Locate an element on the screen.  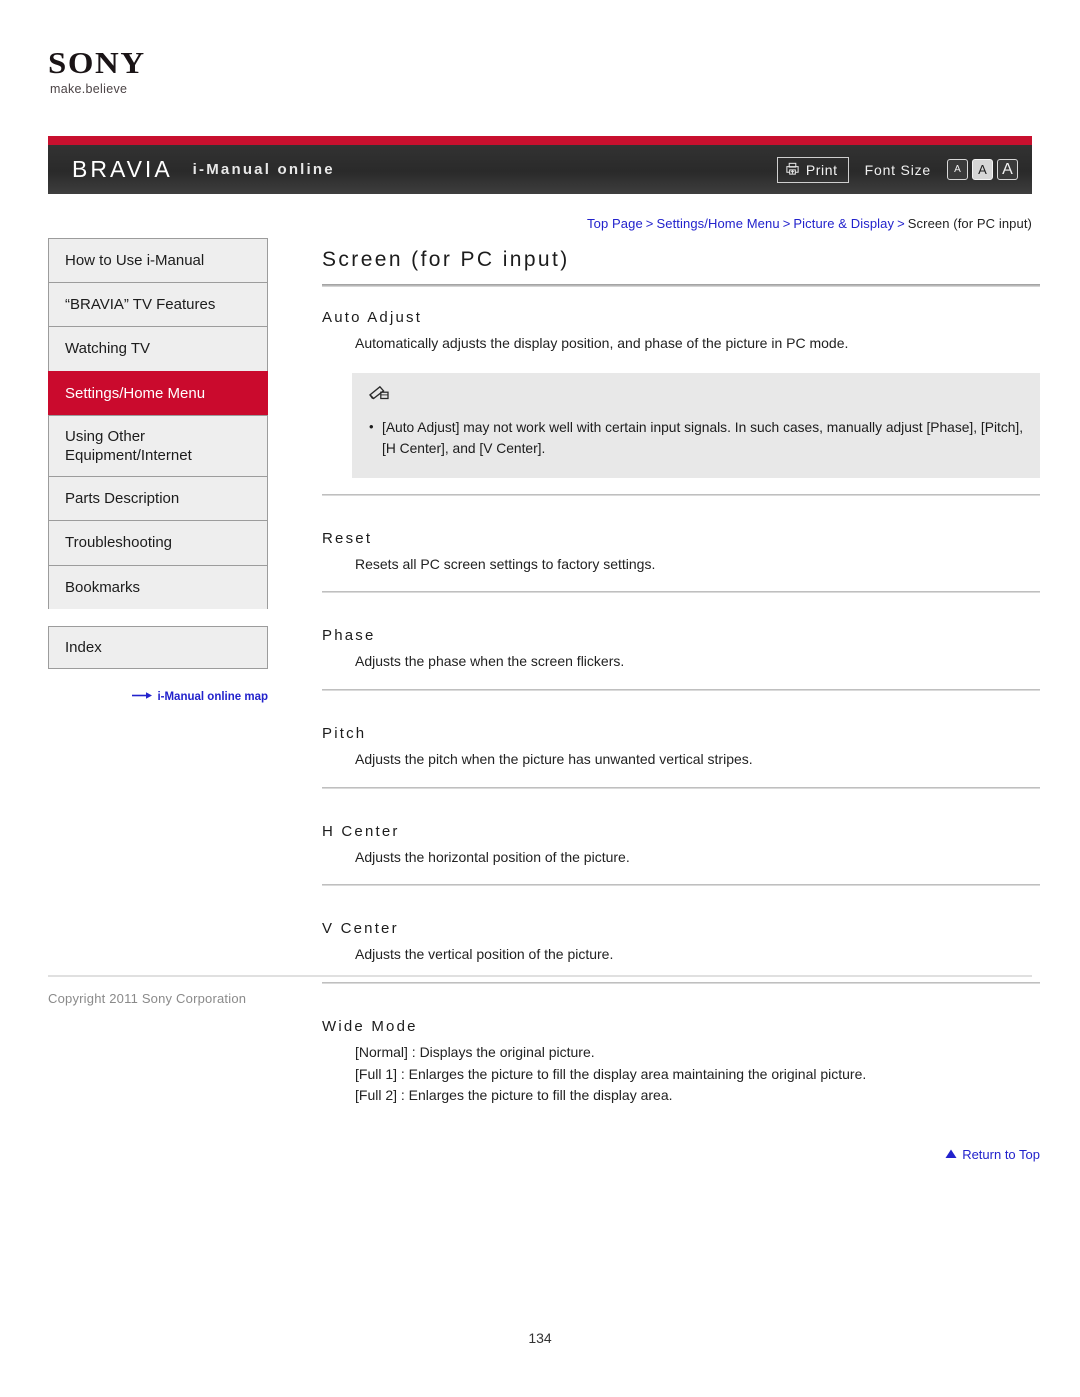
header-accent-bar is located at coordinates (540, 140).